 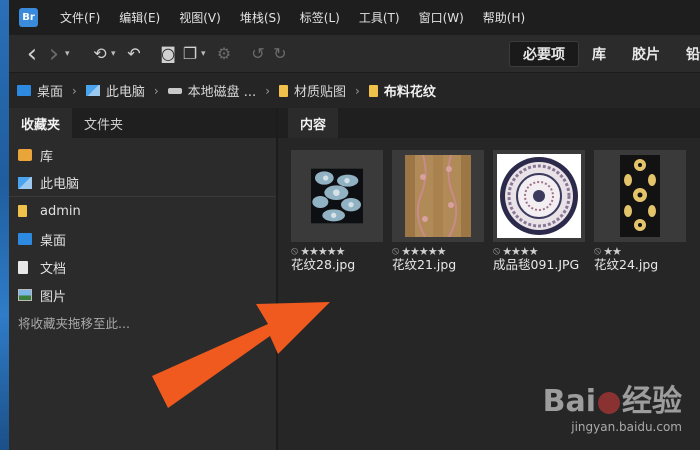 What do you see at coordinates (139, 17) in the screenshot?
I see `menu-edit: 编辑(E)` at bounding box center [139, 17].